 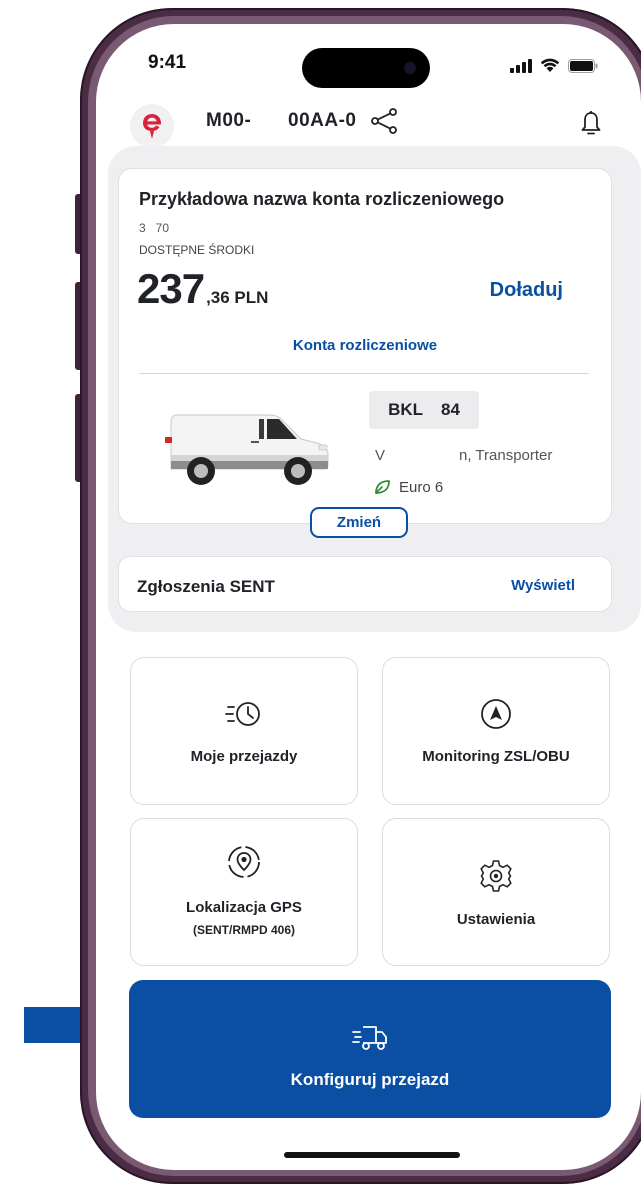 What do you see at coordinates (496, 876) in the screenshot?
I see `gear-icon` at bounding box center [496, 876].